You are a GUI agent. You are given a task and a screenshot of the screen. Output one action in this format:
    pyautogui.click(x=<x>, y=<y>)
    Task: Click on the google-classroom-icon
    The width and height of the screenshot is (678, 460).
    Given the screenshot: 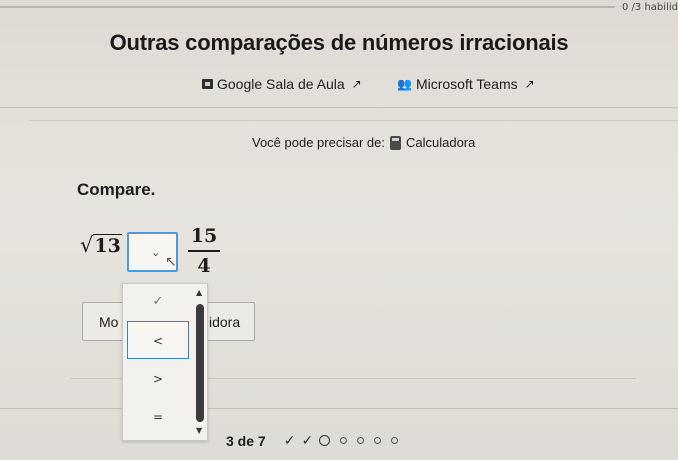 What is the action you would take?
    pyautogui.click(x=207, y=84)
    